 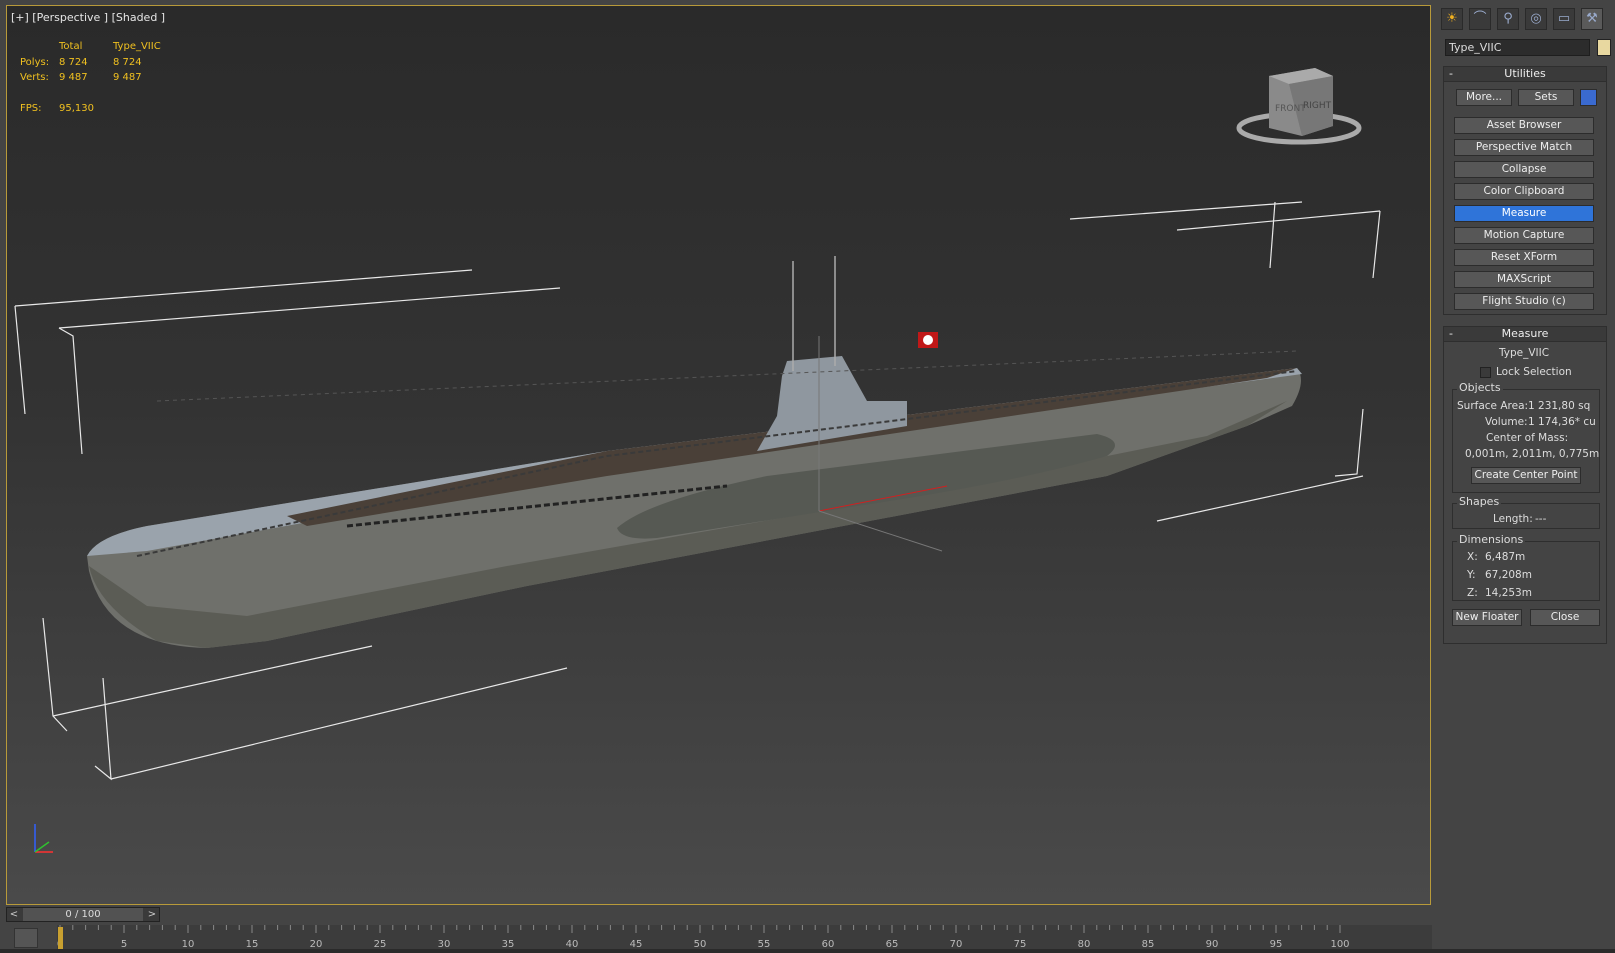 I want to click on lock-selection-label: Lock Selection, so click(x=1534, y=372).